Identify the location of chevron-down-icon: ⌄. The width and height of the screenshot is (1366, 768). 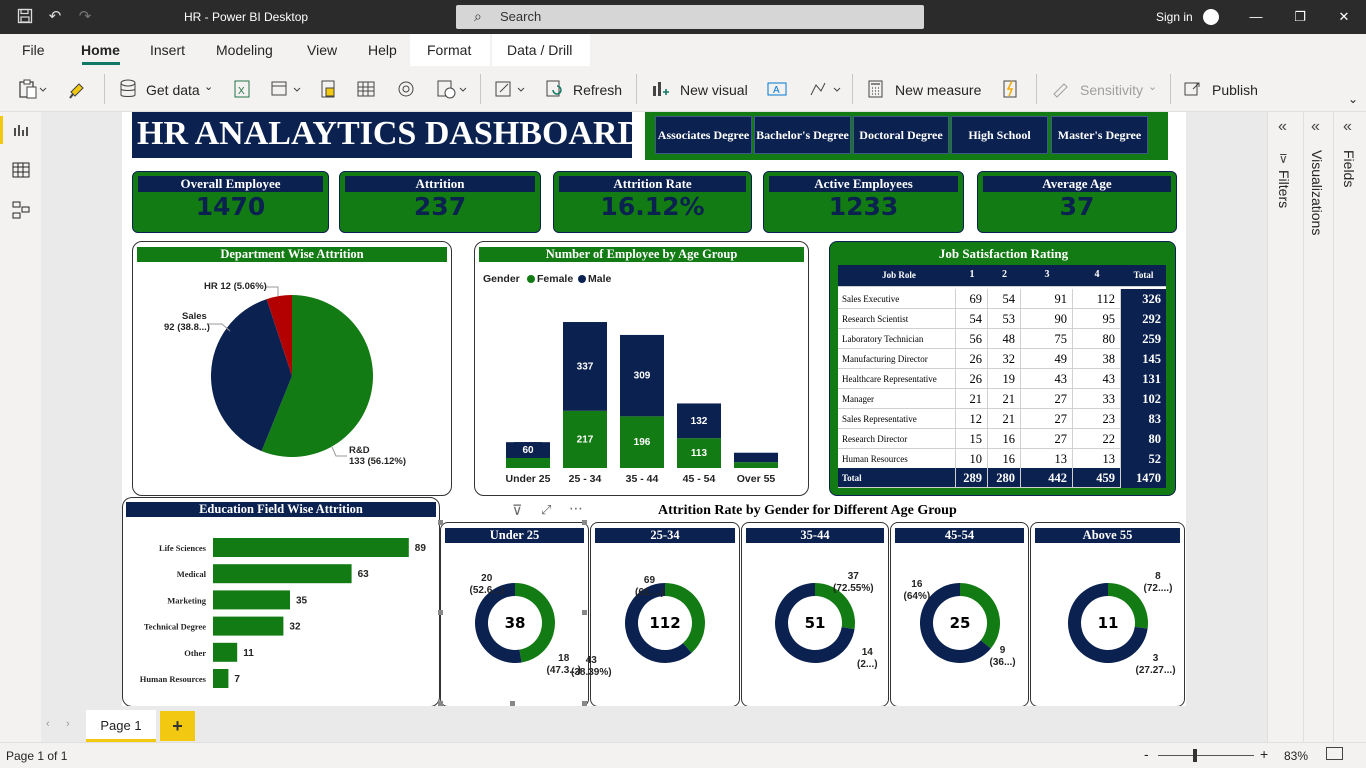
(208, 86).